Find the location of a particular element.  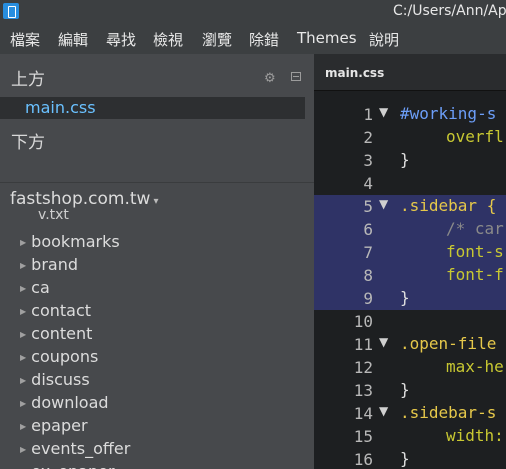

line-number: 6 is located at coordinates (368, 229).